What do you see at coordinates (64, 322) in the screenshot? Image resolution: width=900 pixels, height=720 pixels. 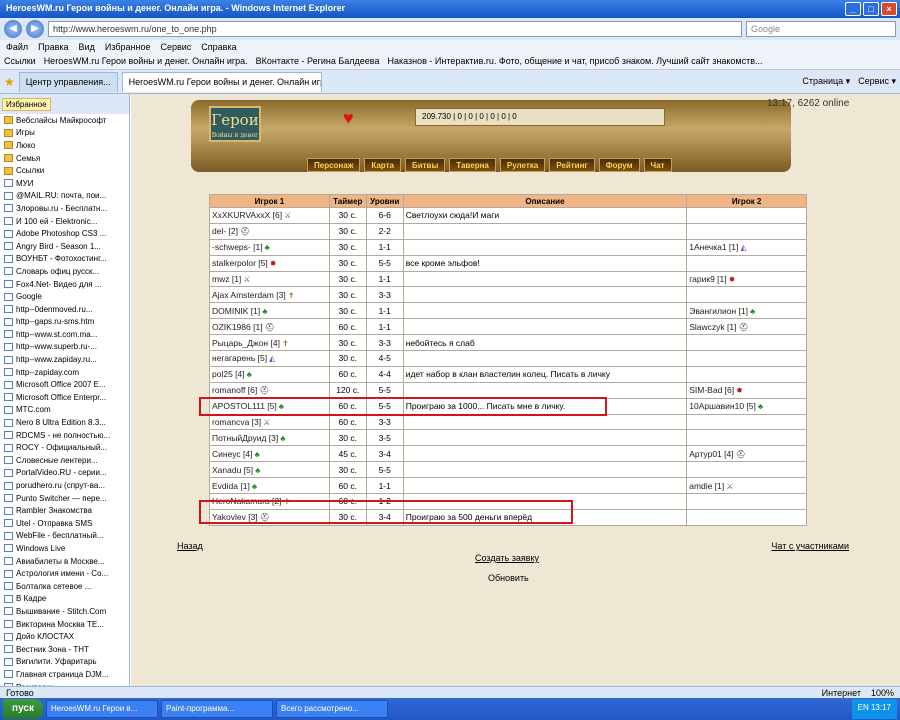 I see `favorite-item: http--gaps.ru-sms.htm` at bounding box center [64, 322].